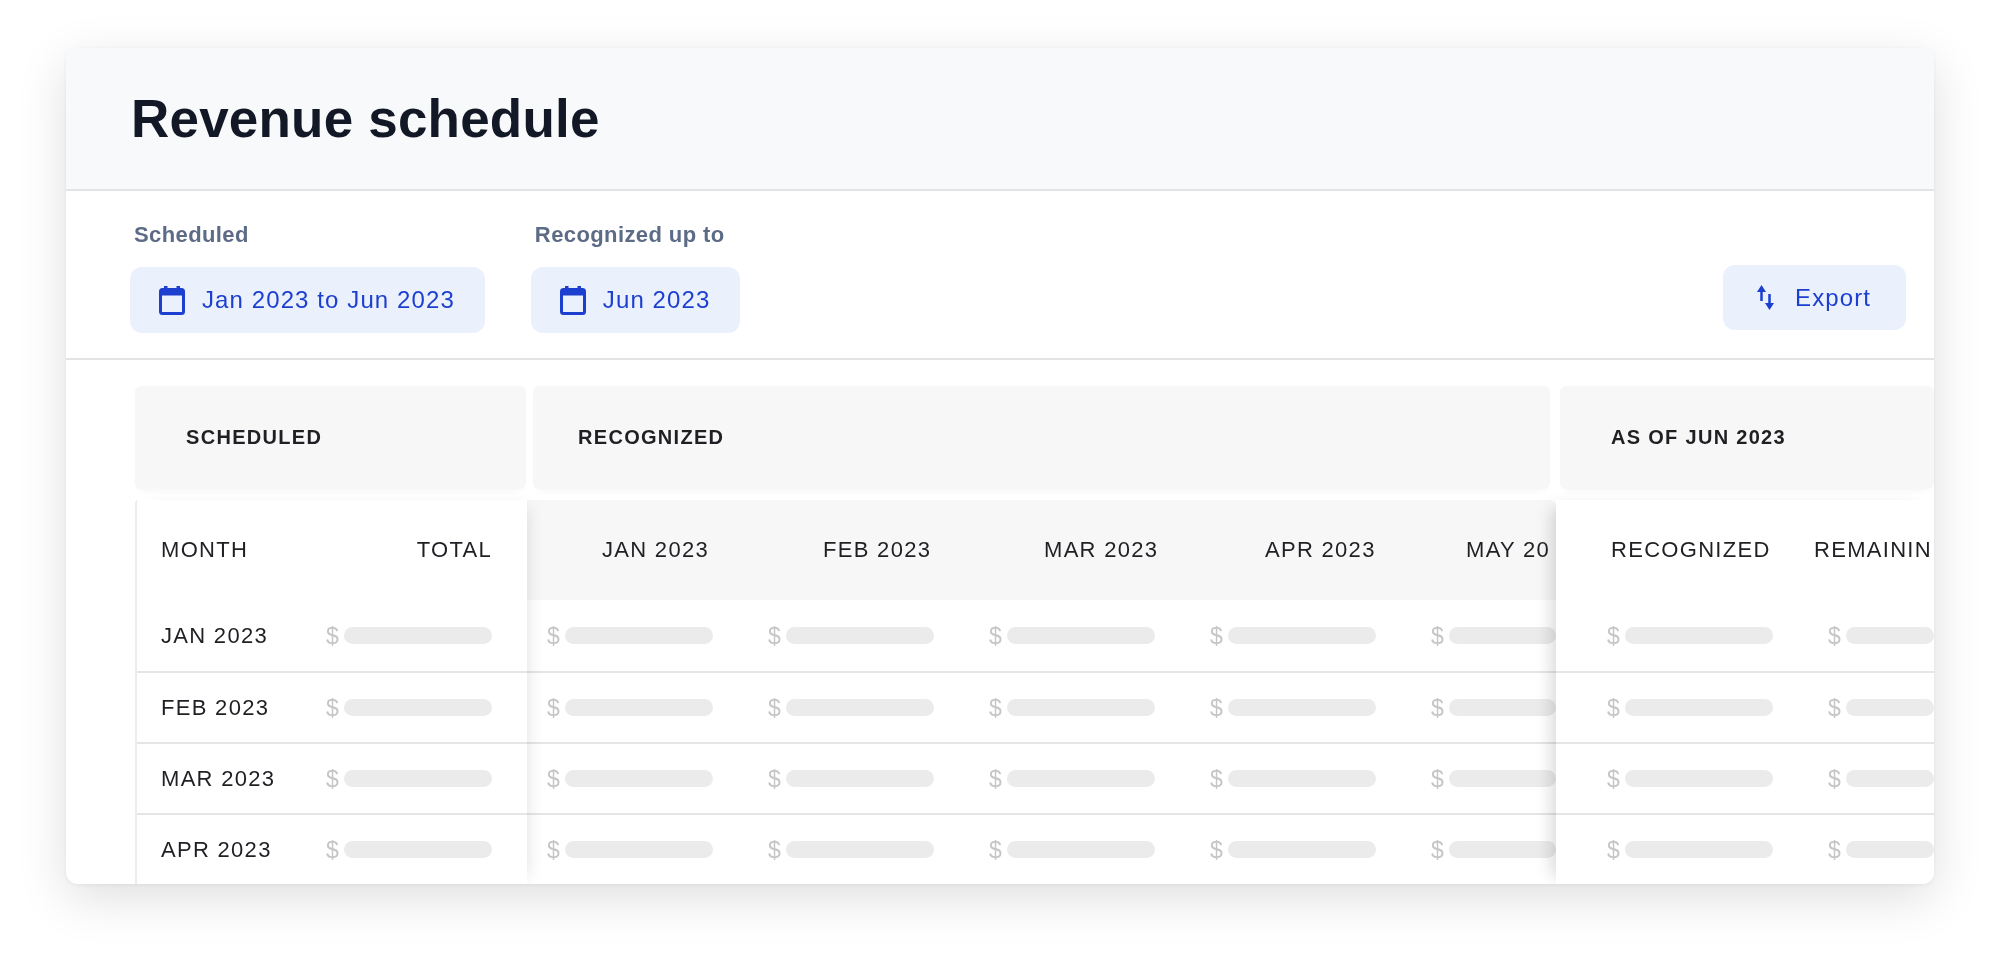  Describe the element at coordinates (205, 550) in the screenshot. I see `column-header: MONTH` at that location.